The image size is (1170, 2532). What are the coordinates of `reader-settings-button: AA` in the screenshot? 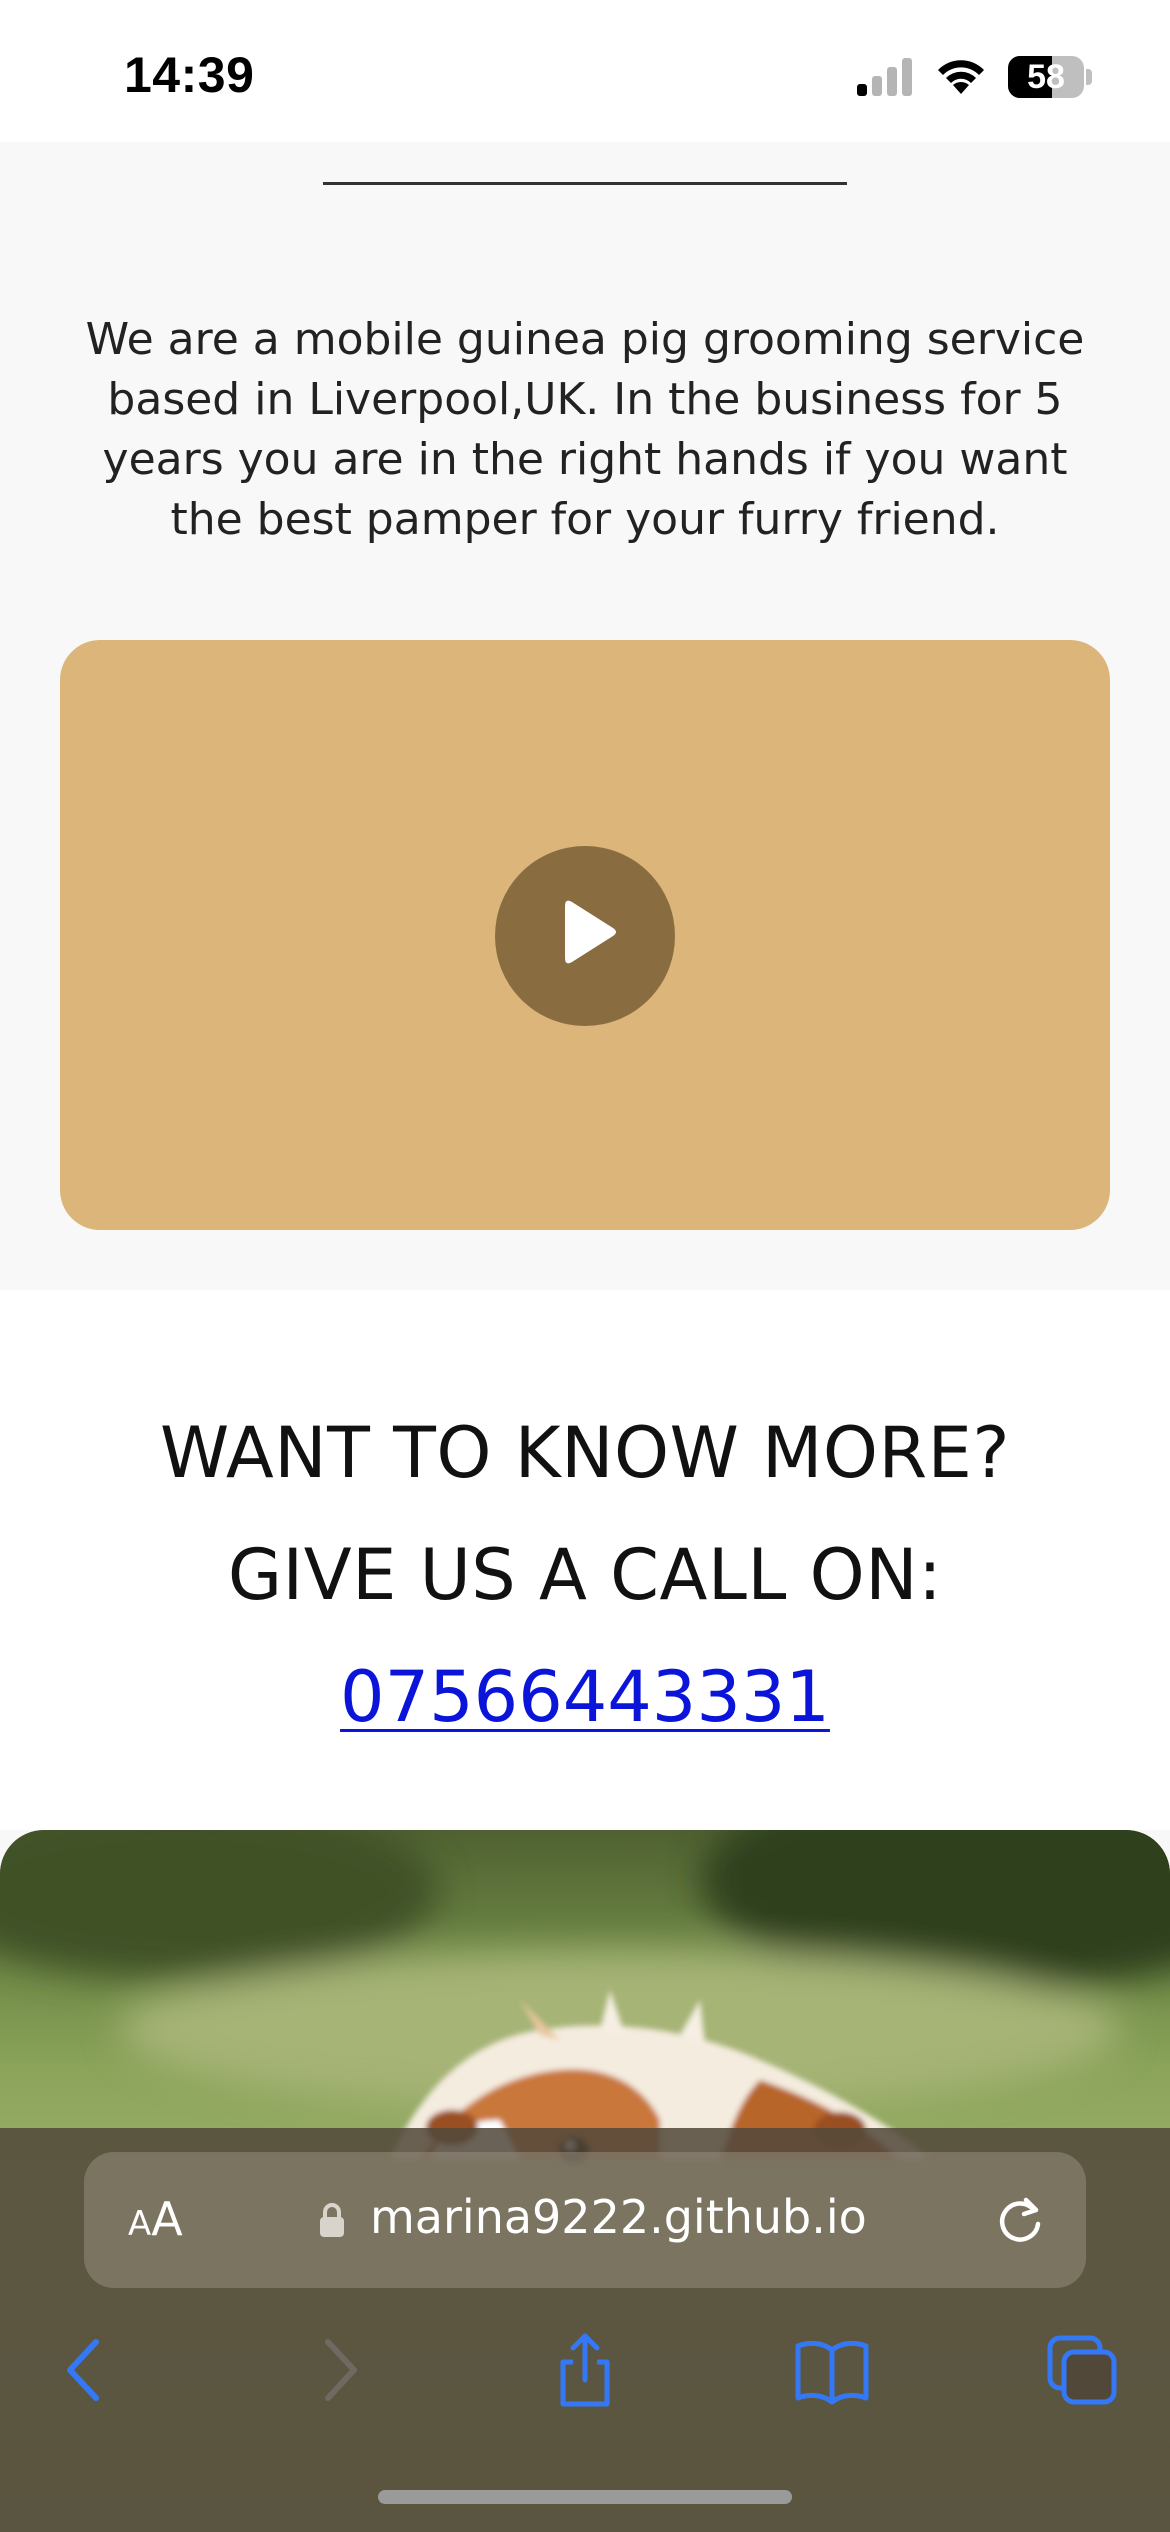 It's located at (155, 2219).